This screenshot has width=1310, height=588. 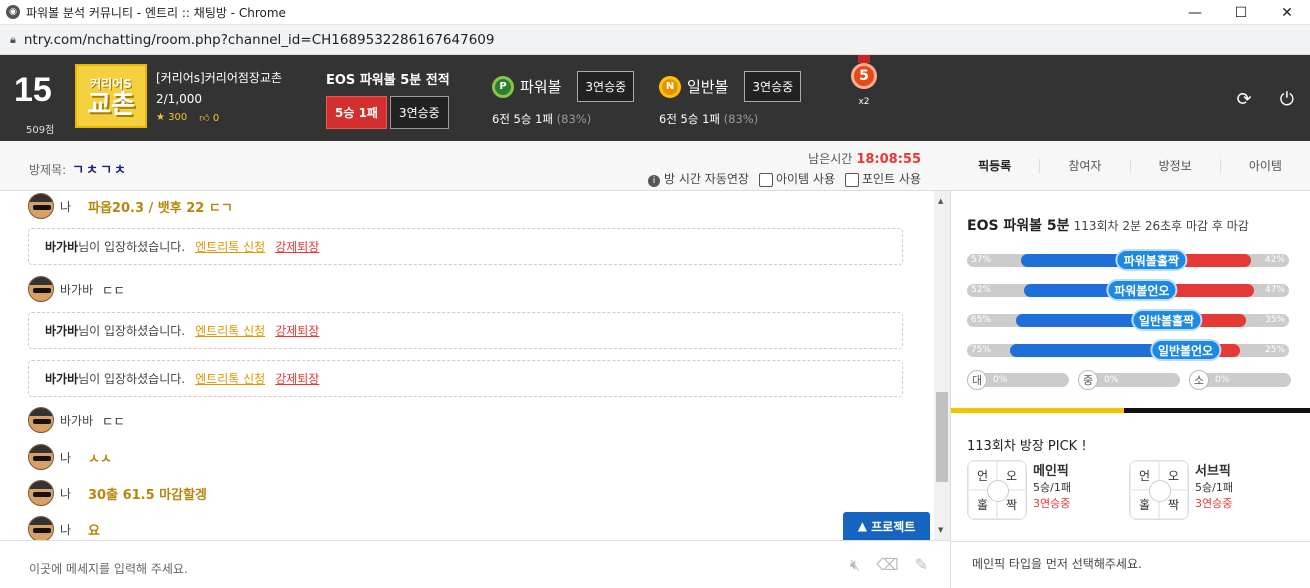 I want to click on main-pick-grid: 언 오 홀 짝, so click(x=997, y=490).